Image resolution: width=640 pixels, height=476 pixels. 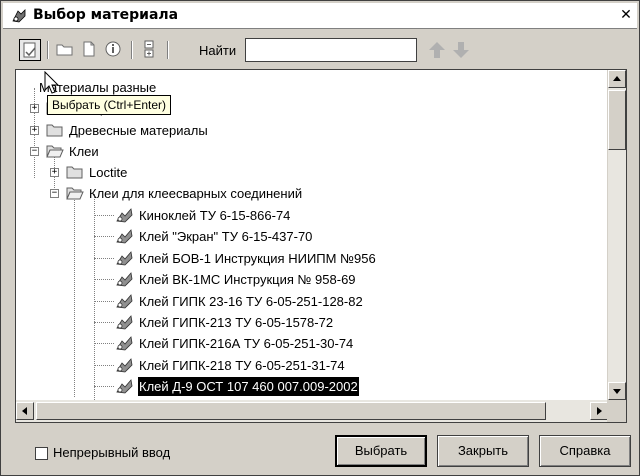 What do you see at coordinates (616, 411) in the screenshot?
I see `scrollbar-corner` at bounding box center [616, 411].